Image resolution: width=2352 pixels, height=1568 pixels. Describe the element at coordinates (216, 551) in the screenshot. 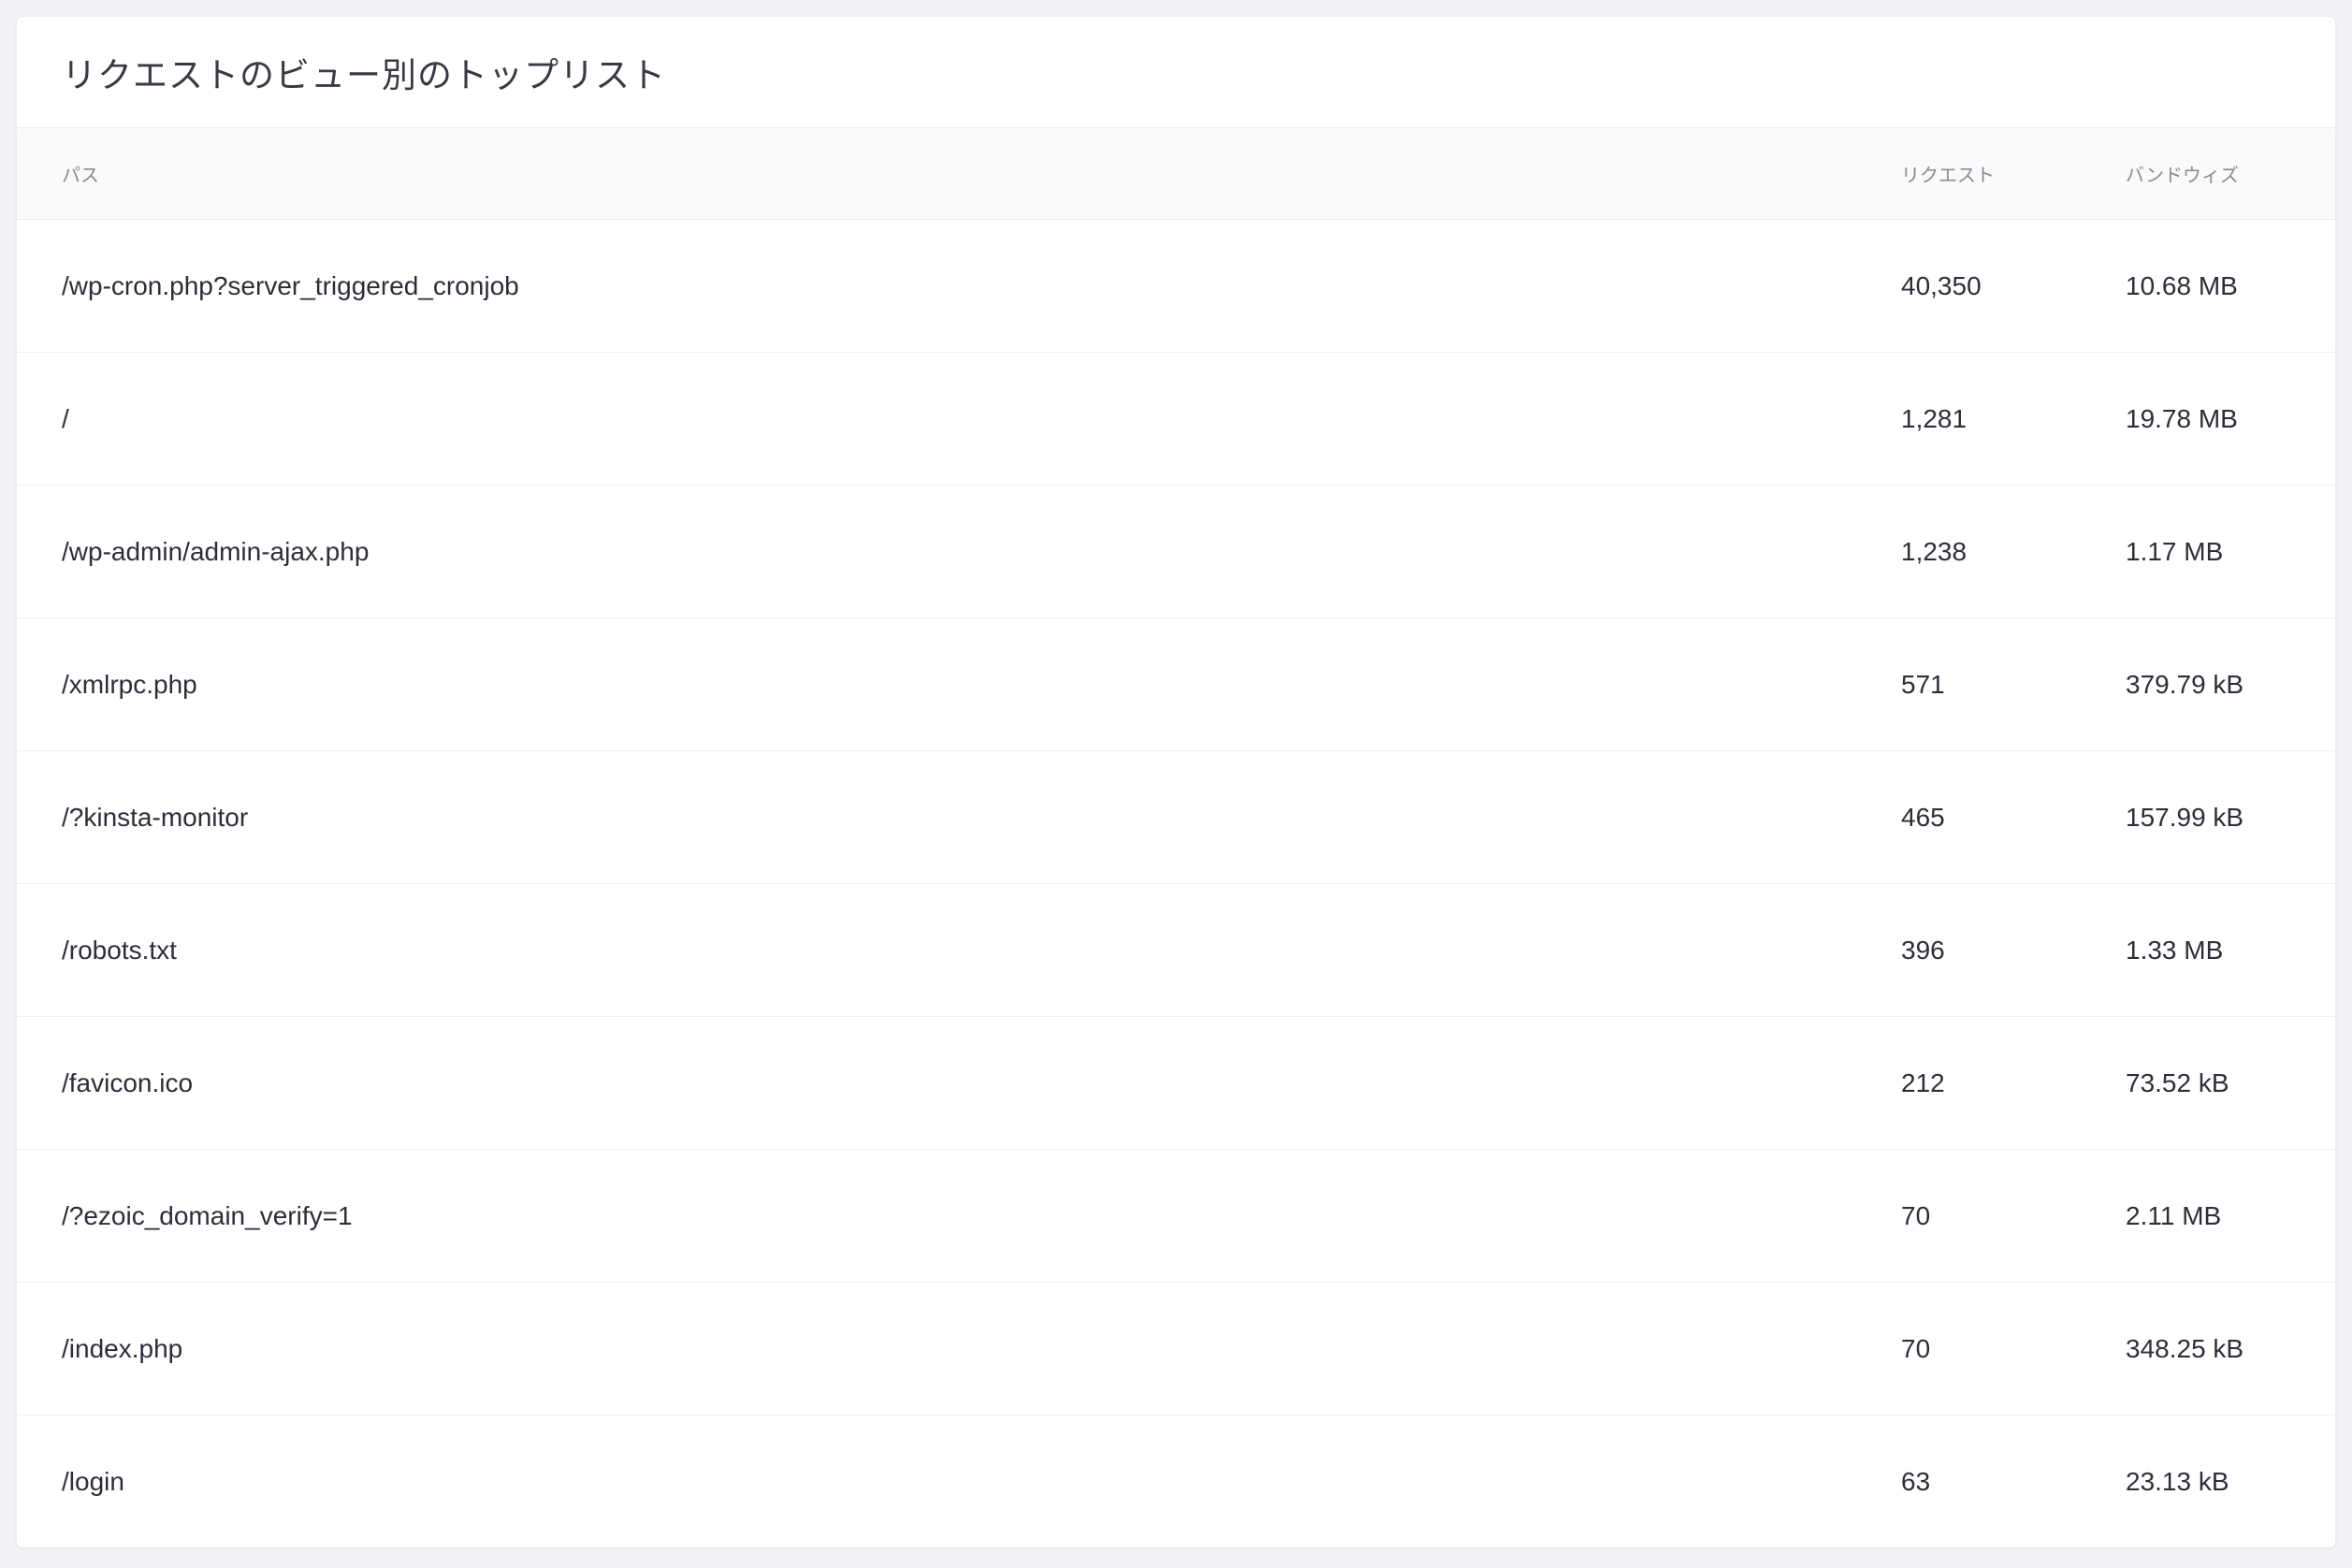

I see `path-cell: /wp-admin/admin-ajax.php` at that location.